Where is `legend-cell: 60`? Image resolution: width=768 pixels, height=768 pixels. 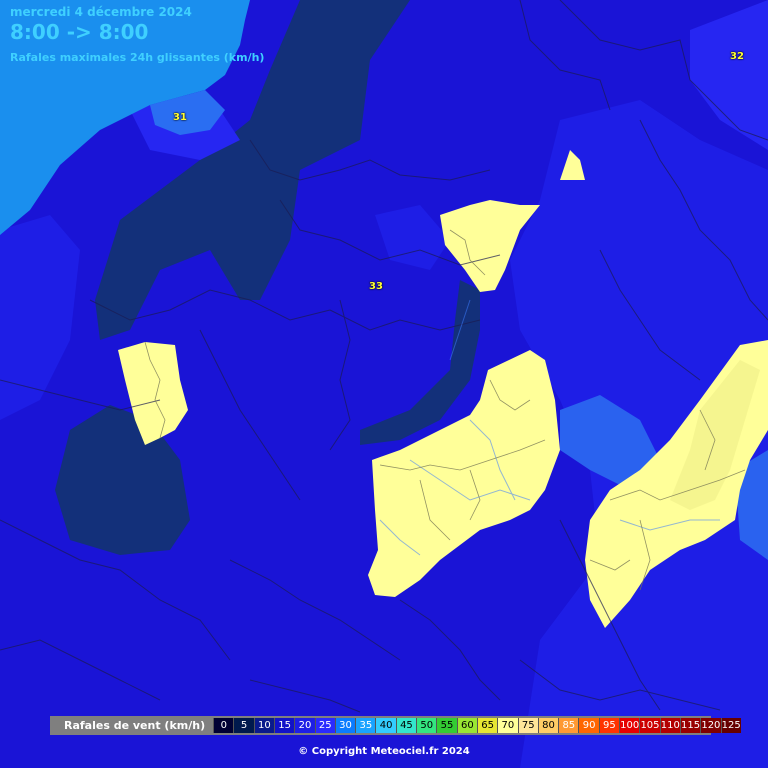
legend-cell: 60 is located at coordinates (466, 725).